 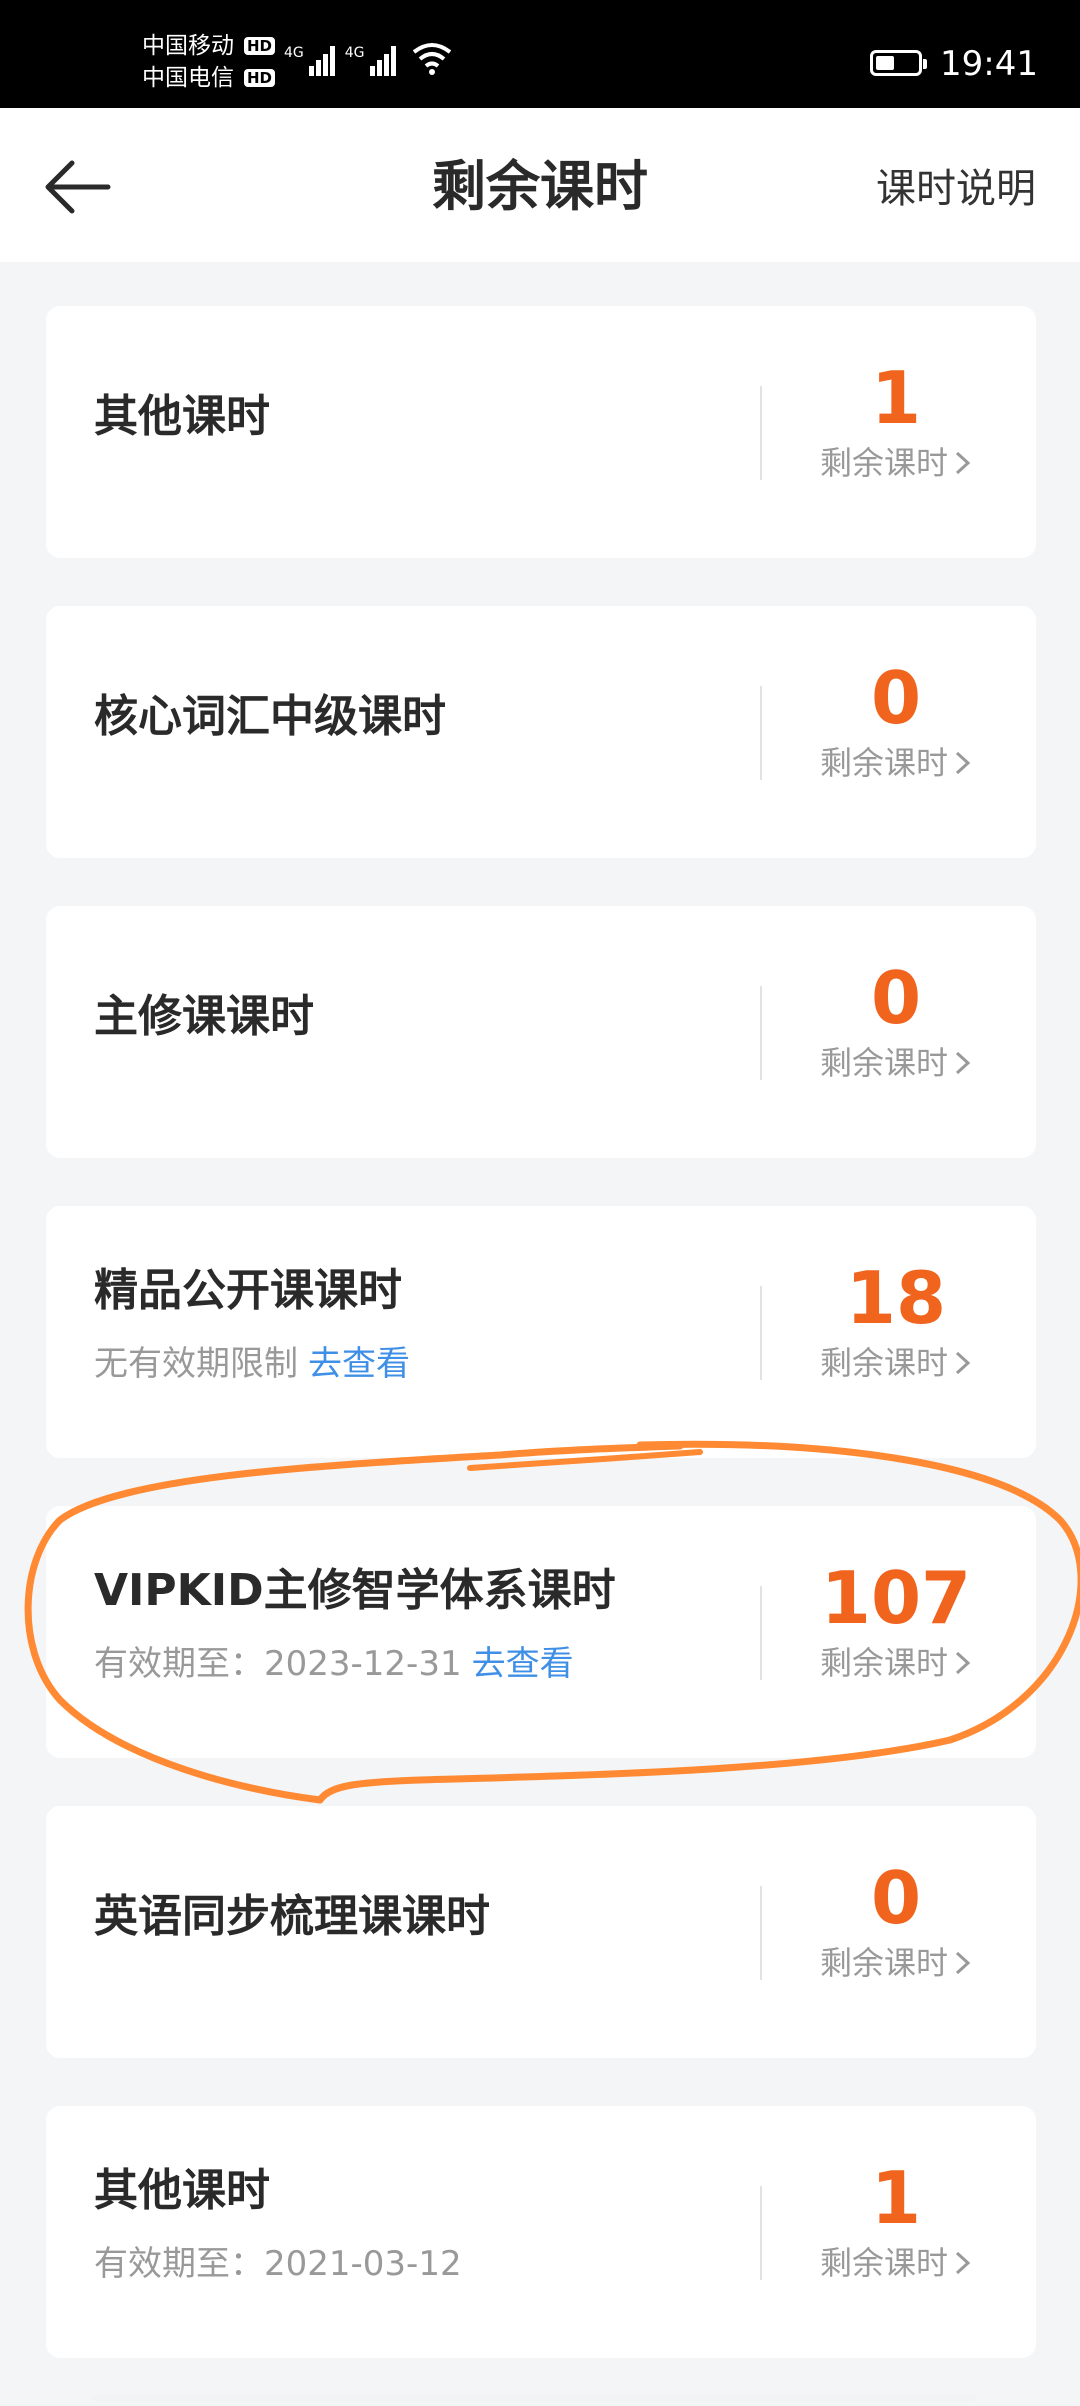 What do you see at coordinates (354, 53) in the screenshot?
I see `network-2-label: 4G` at bounding box center [354, 53].